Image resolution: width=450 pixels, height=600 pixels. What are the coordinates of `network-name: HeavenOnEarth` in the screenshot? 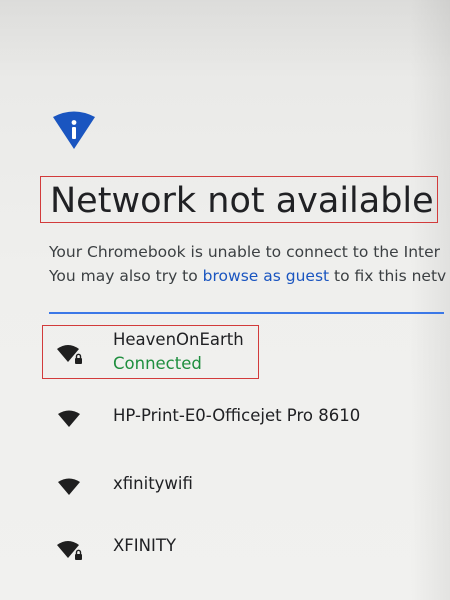 It's located at (178, 339).